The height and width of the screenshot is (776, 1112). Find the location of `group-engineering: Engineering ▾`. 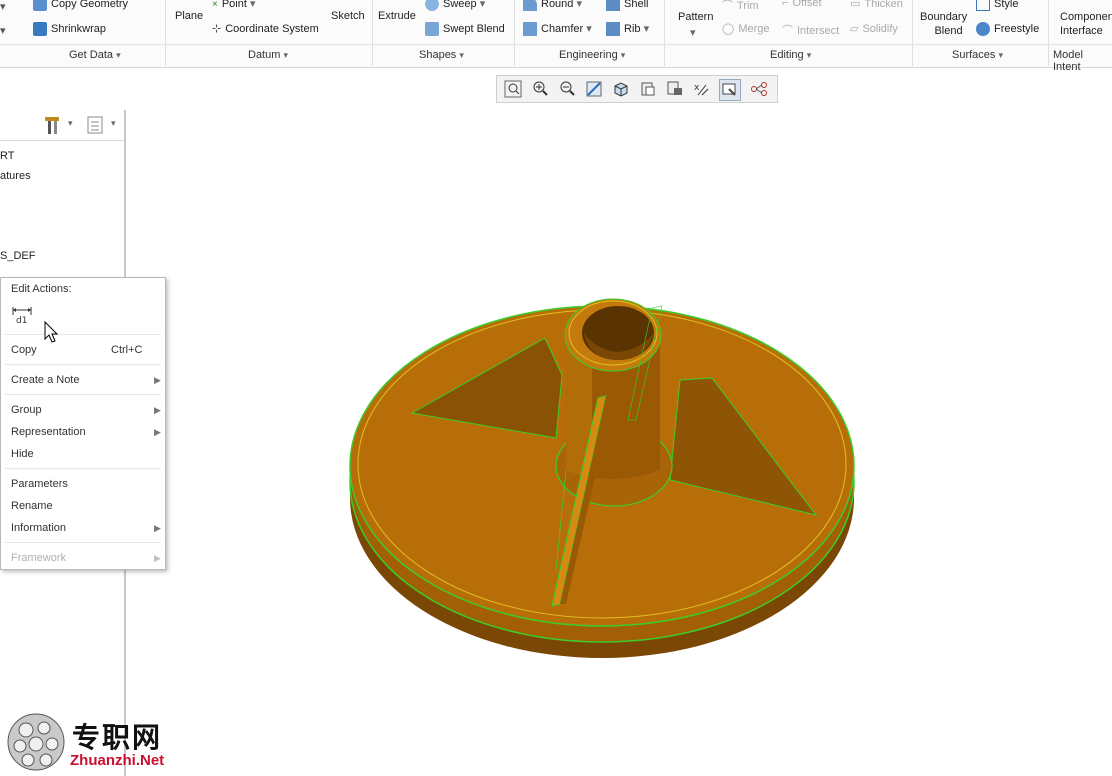

group-engineering: Engineering ▾ is located at coordinates (592, 55).